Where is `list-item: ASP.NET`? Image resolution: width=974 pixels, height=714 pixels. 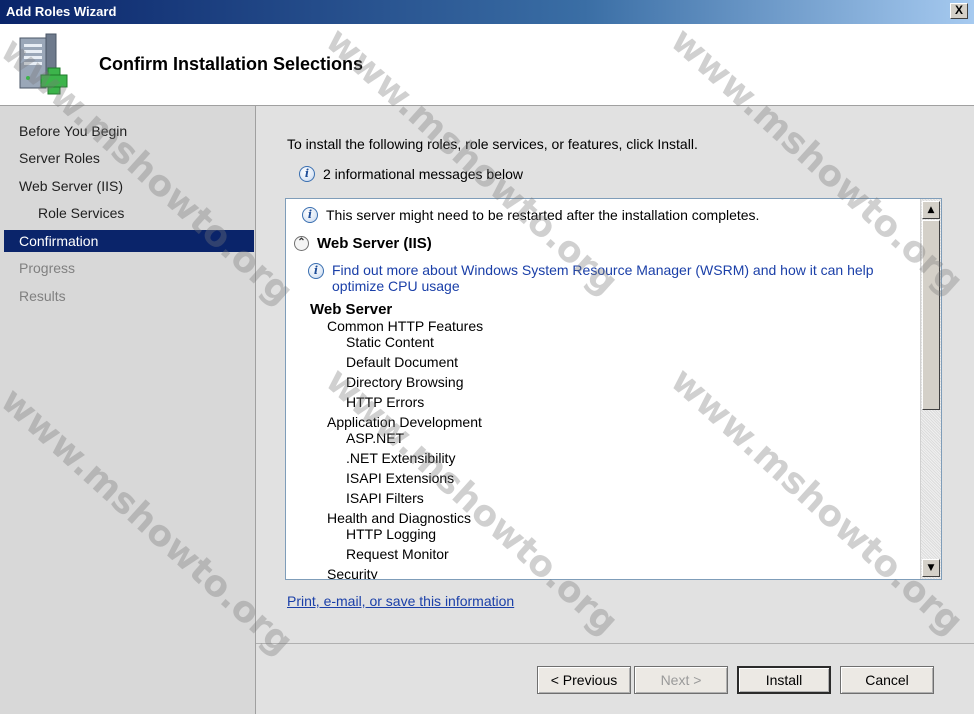 list-item: ASP.NET is located at coordinates (375, 438).